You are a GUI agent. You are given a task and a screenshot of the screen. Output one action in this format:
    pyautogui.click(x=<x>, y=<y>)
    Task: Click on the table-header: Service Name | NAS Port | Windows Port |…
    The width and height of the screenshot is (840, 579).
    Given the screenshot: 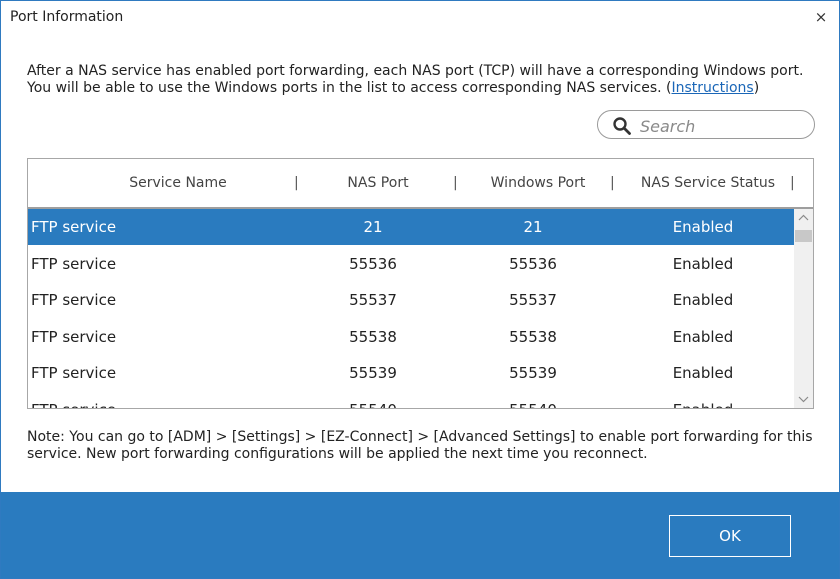 What is the action you would take?
    pyautogui.click(x=420, y=184)
    